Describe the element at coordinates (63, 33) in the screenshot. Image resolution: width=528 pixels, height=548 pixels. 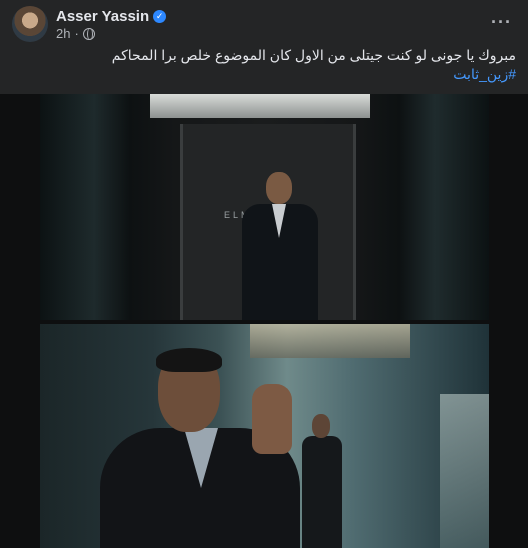
I see `post-timestamp: 2h` at that location.